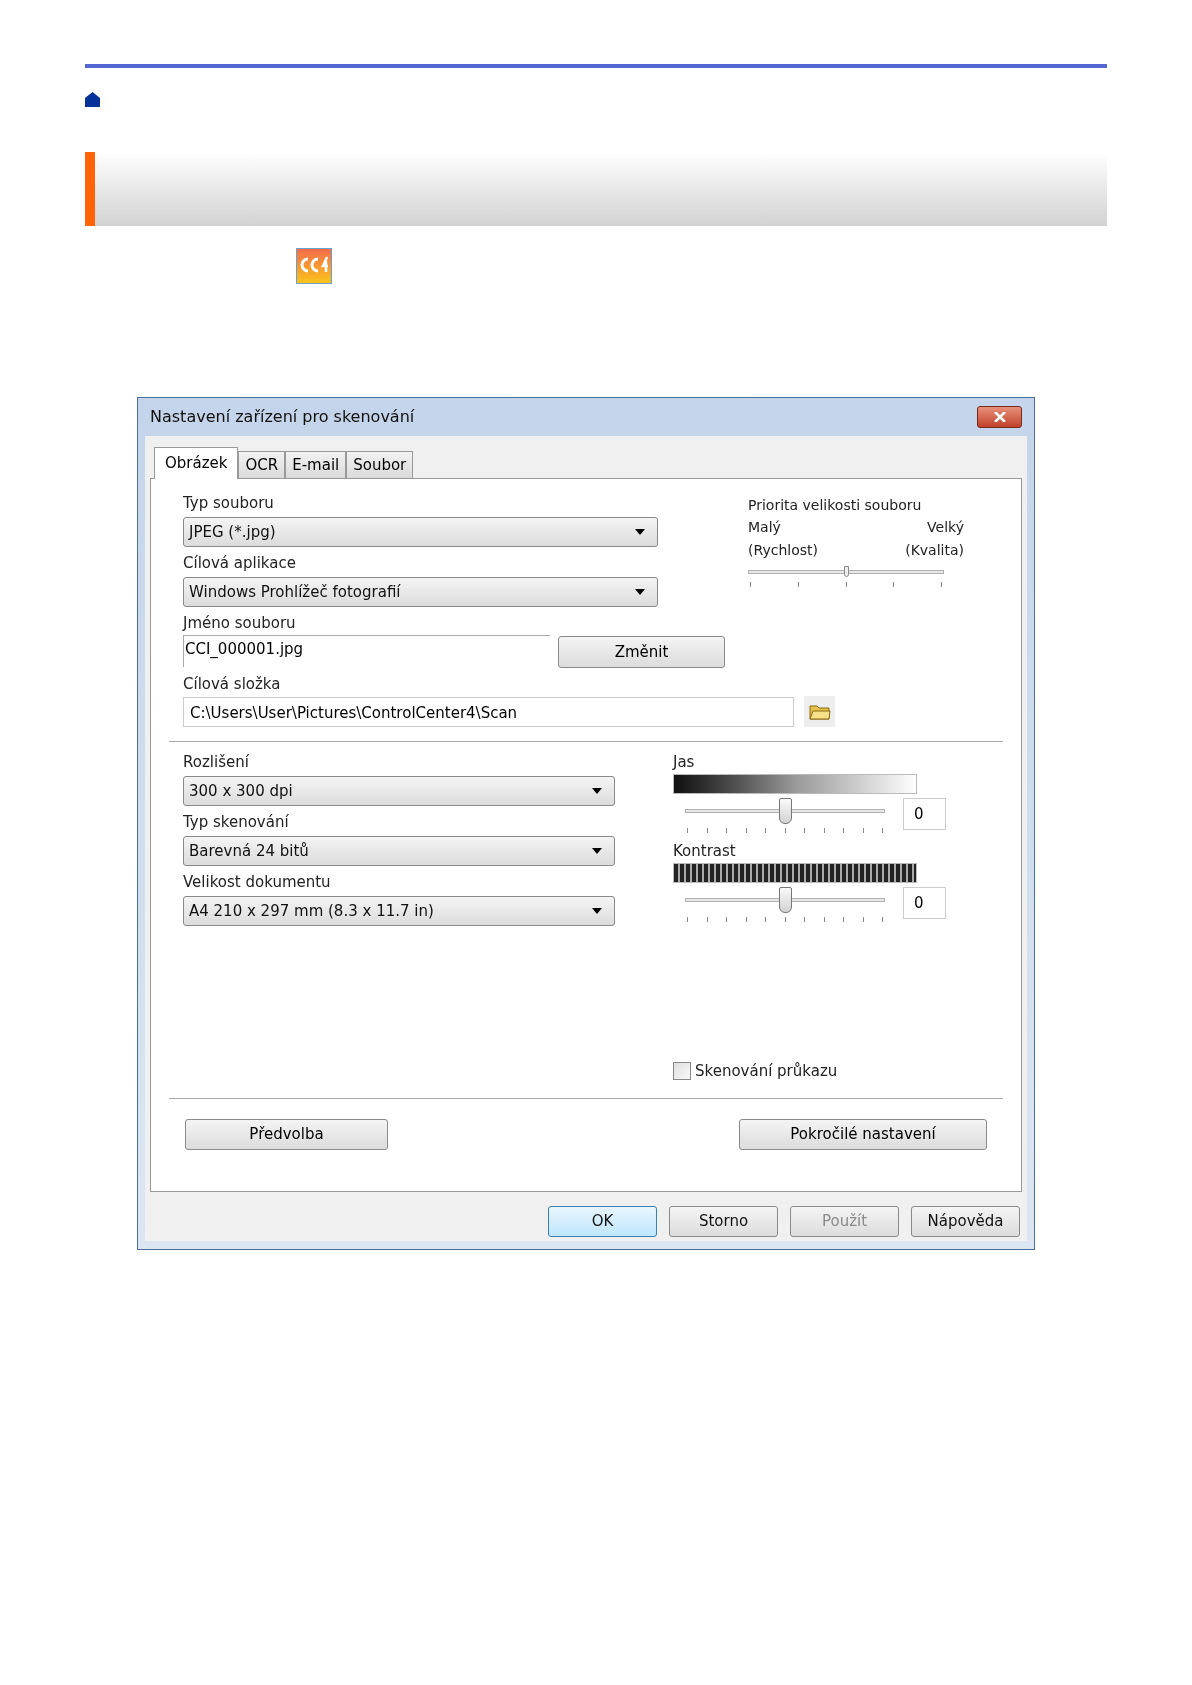  I want to click on folder-icon, so click(819, 711).